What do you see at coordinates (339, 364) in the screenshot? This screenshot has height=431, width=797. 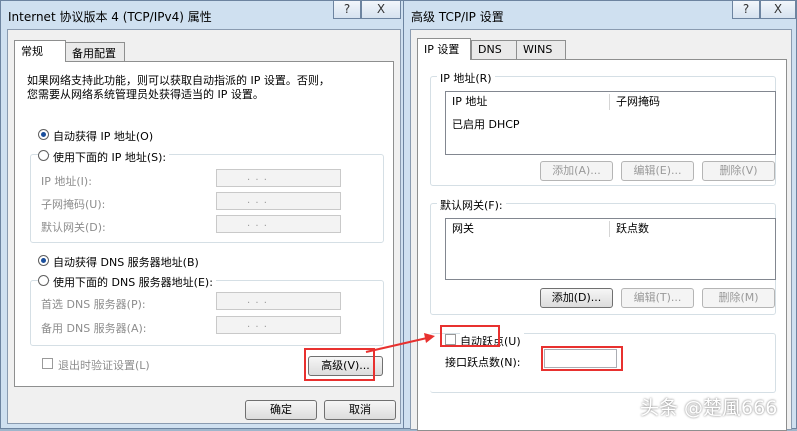 I see `advanced-highlight-box` at bounding box center [339, 364].